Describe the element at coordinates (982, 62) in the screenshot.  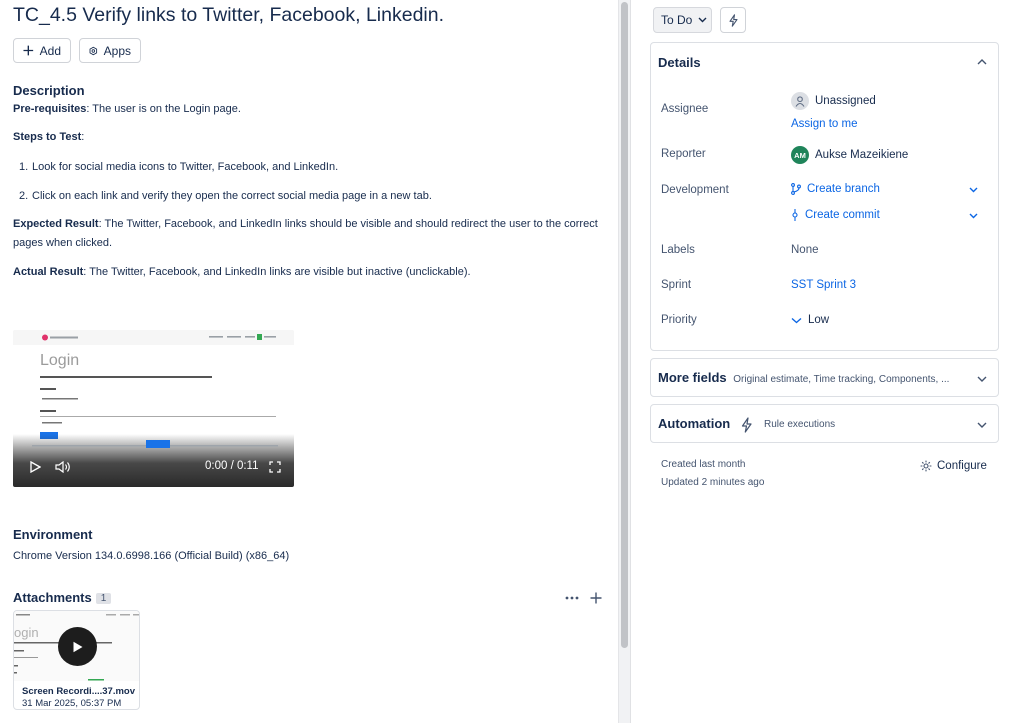
I see `chevron-up-icon` at that location.